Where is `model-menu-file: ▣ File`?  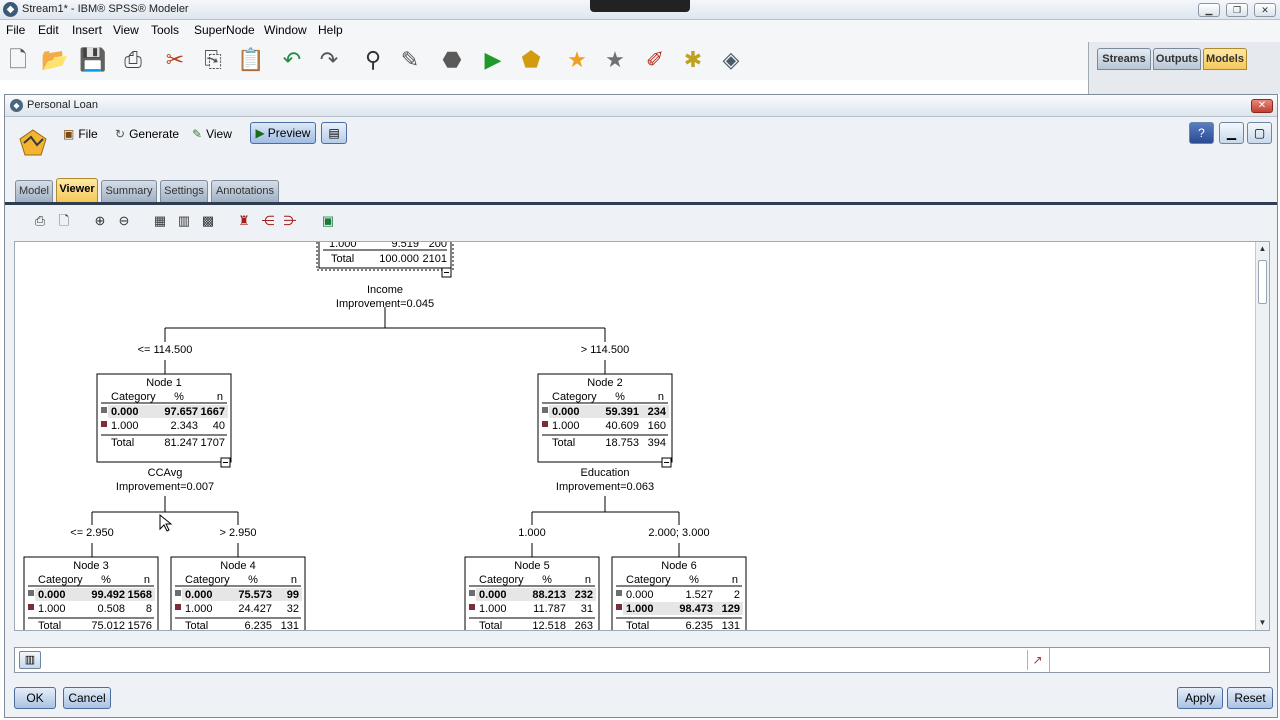
model-menu-file: ▣ File is located at coordinates (80, 134).